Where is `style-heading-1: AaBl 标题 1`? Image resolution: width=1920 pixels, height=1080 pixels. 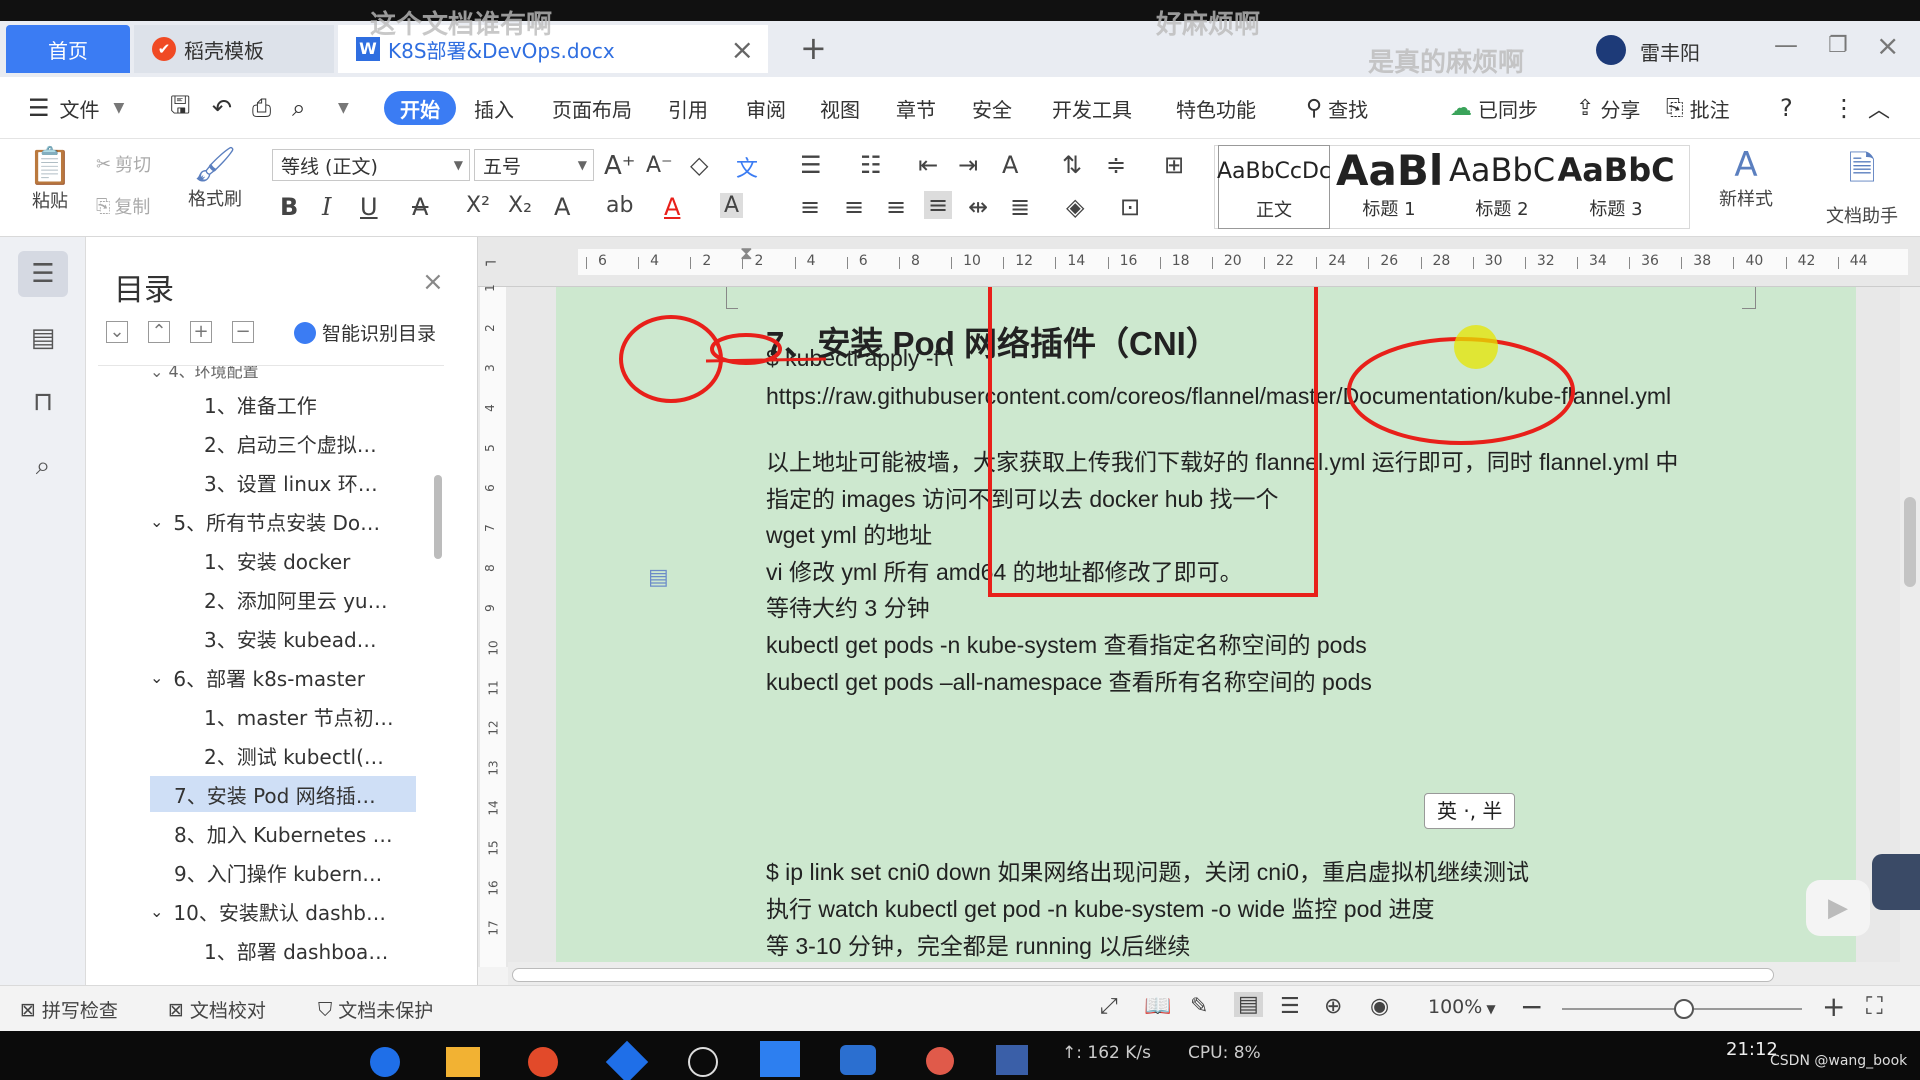 style-heading-1: AaBl 标题 1 is located at coordinates (1389, 187).